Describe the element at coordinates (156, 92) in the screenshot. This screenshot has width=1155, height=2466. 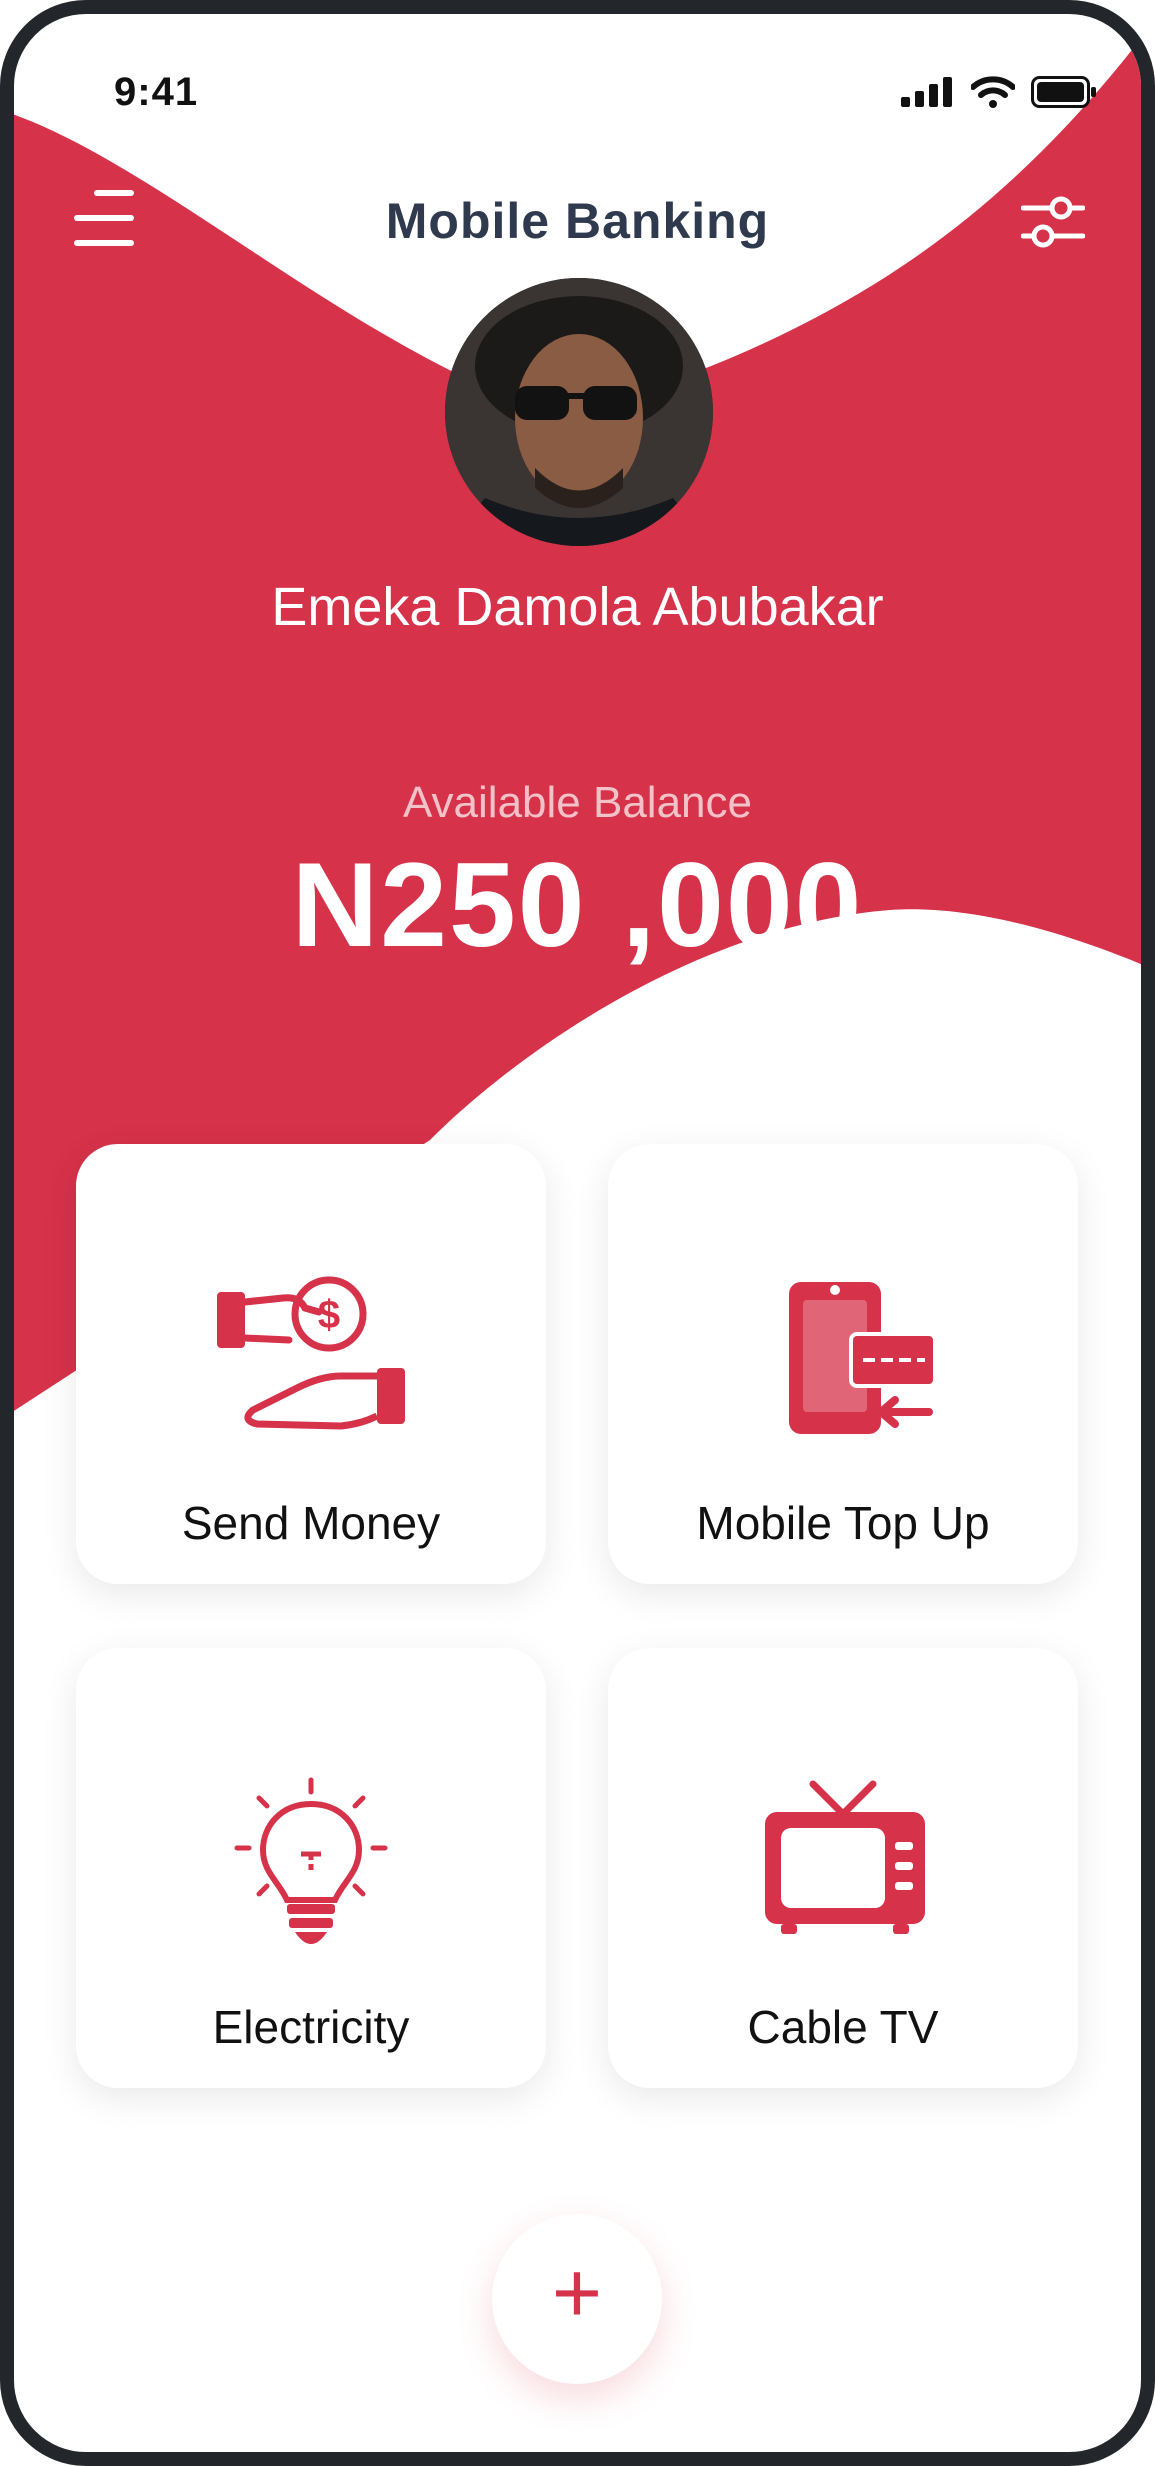
I see `status-time: 9:41` at that location.